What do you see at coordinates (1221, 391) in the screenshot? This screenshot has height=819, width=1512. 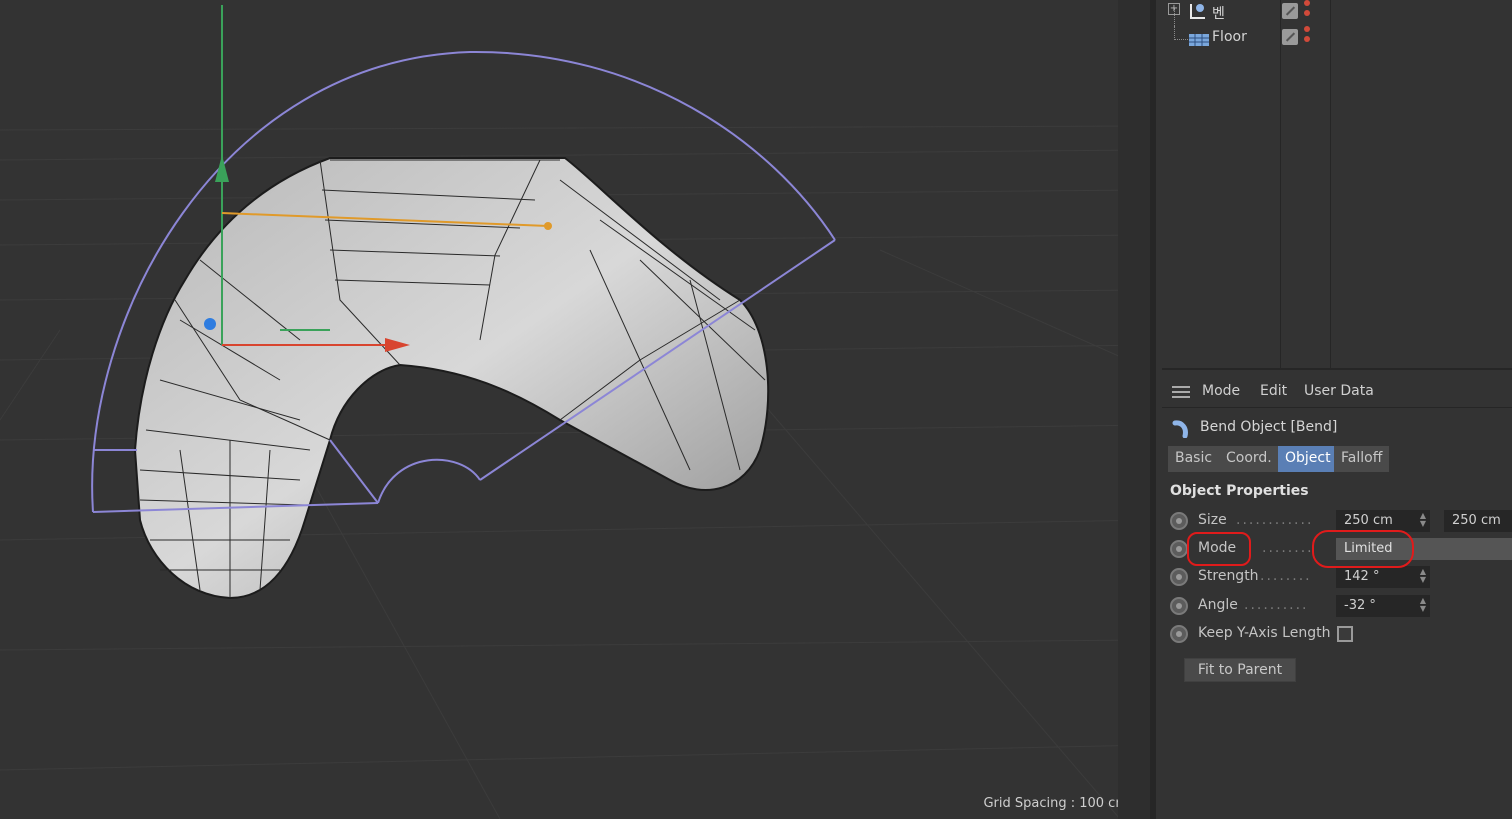 I see `menu-mode: Mode` at bounding box center [1221, 391].